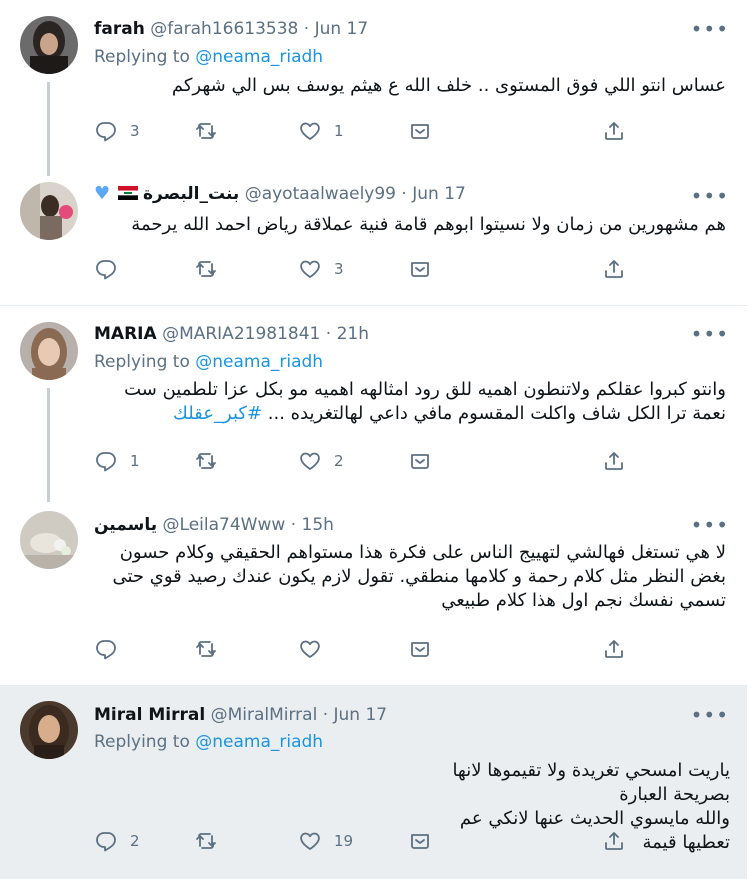 This screenshot has width=751, height=879. I want to click on tweet-header: farah @farah16613538 · Jun 17, so click(231, 29).